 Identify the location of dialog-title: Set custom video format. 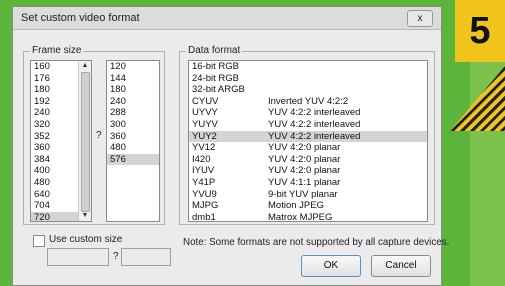
(80, 18).